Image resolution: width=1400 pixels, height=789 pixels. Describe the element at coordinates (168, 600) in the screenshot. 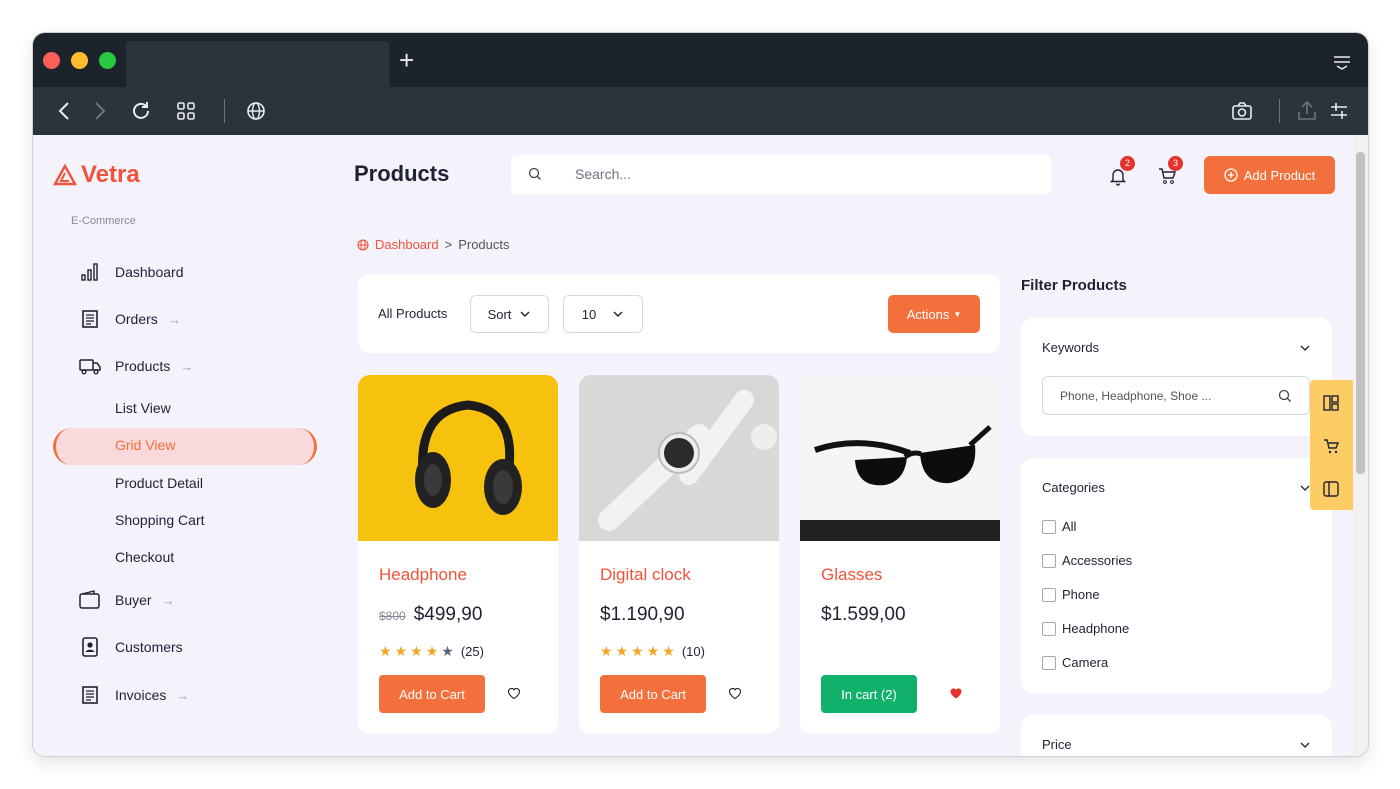

I see `arrow-right-icon: →` at that location.